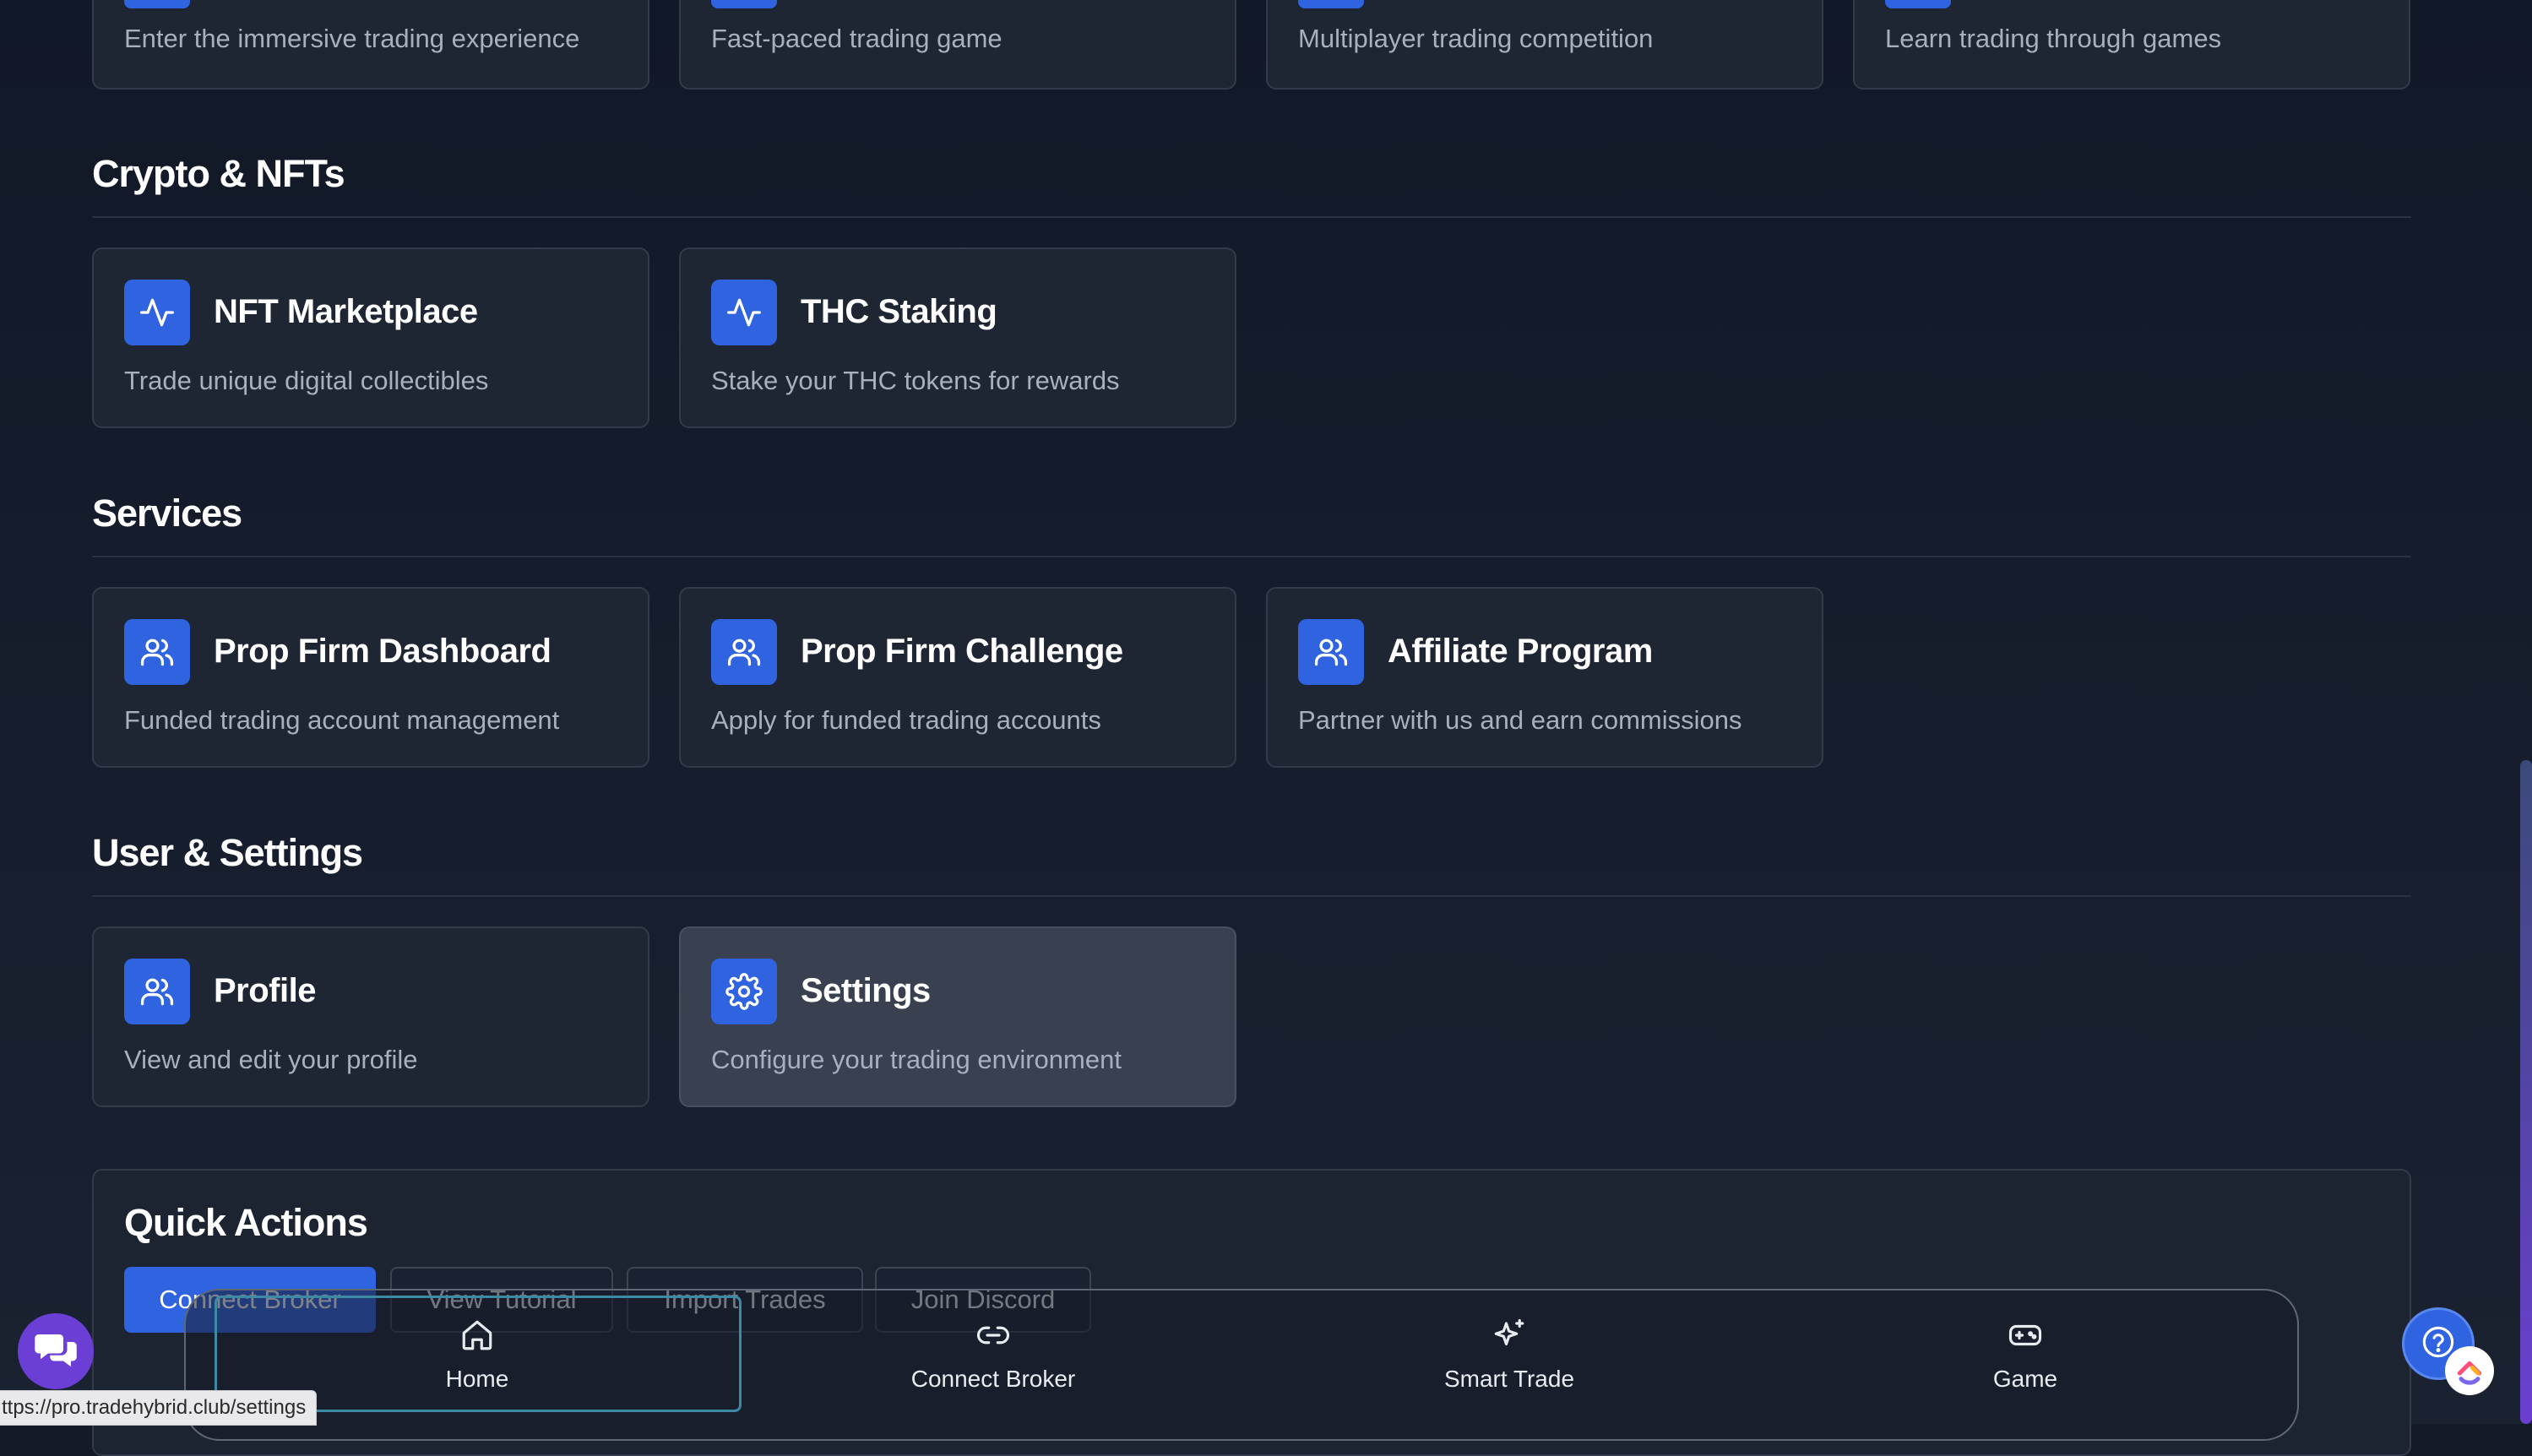 This screenshot has height=1456, width=2532. What do you see at coordinates (744, 991) in the screenshot?
I see `gear-icon` at bounding box center [744, 991].